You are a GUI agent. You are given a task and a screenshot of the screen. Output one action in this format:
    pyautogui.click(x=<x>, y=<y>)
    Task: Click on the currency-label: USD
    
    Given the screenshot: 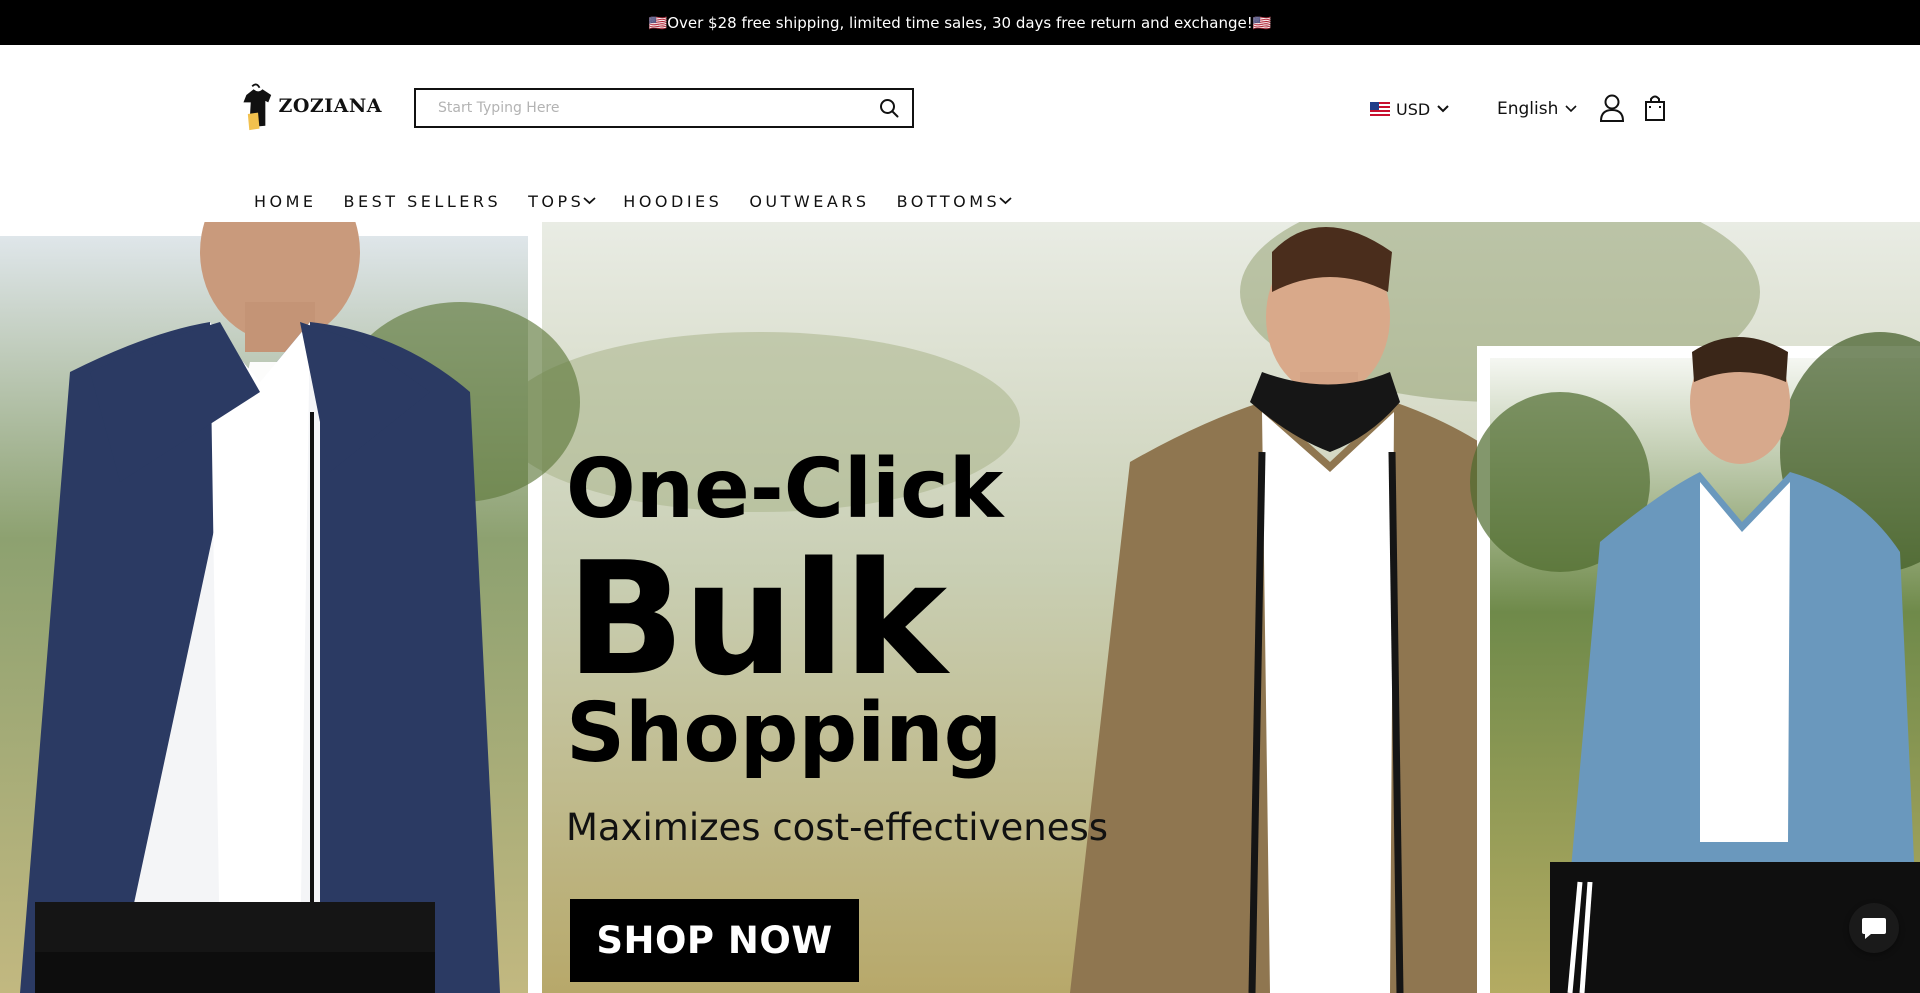 What is the action you would take?
    pyautogui.click(x=1413, y=109)
    